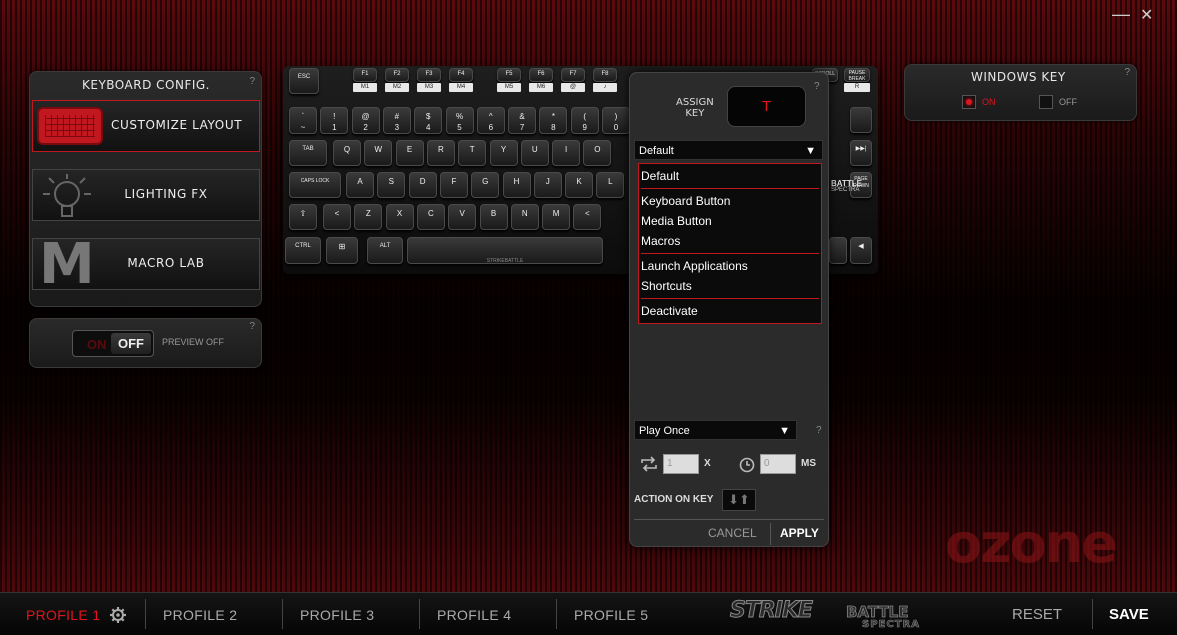 The image size is (1177, 635). Describe the element at coordinates (303, 250) in the screenshot. I see `key-ctrl: CTRL` at that location.